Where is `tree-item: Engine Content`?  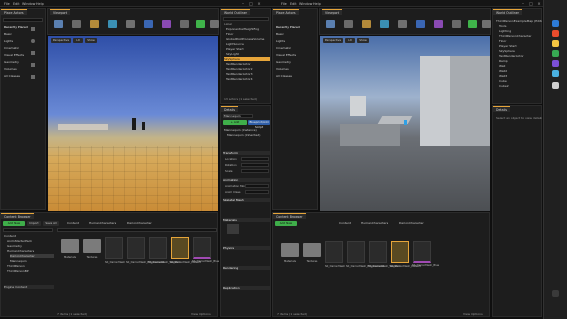 tree-item: Engine Content is located at coordinates (29, 287).